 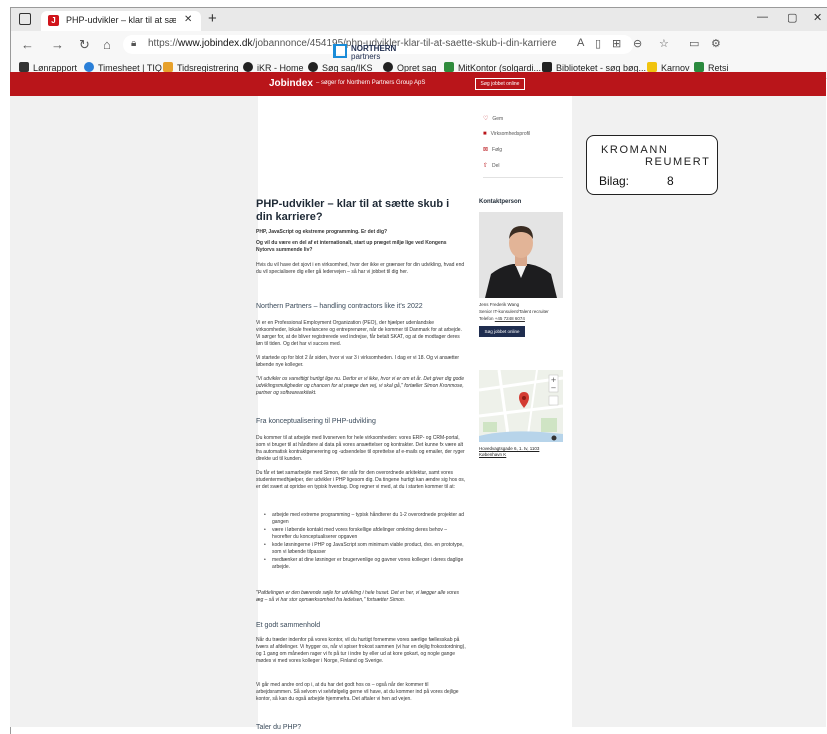 I want to click on tab-title: PHP-udvikler – klar til at sætte sk, so click(x=121, y=20).